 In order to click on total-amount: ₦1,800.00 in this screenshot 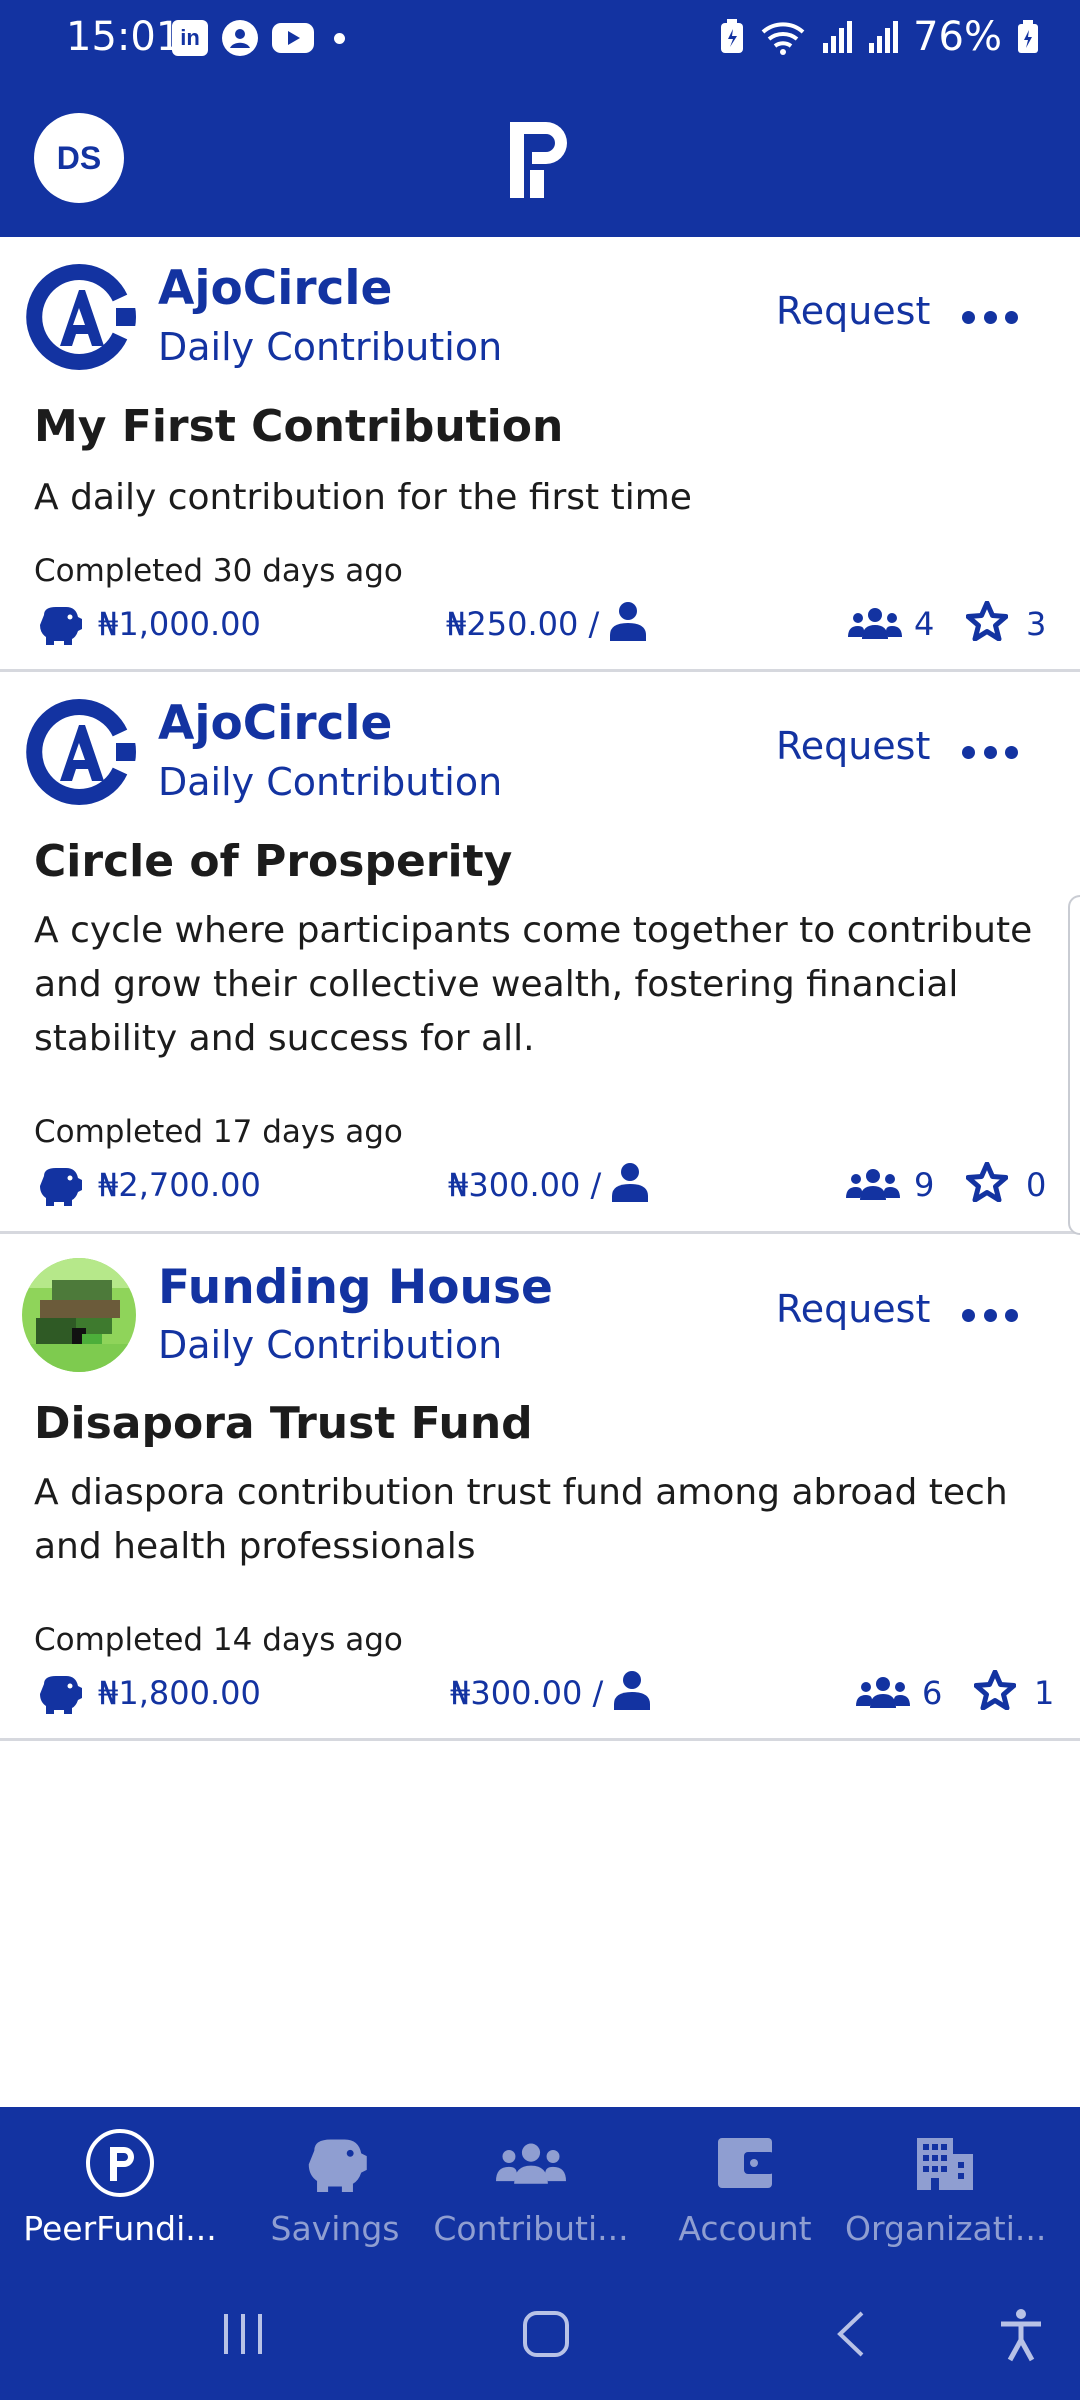, I will do `click(179, 1693)`.